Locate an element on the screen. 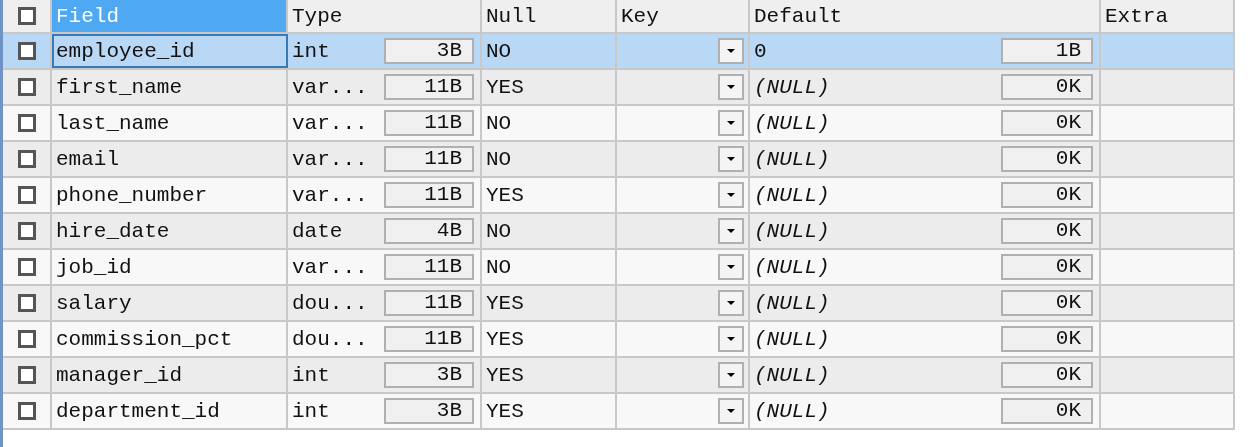  field-name: email is located at coordinates (87, 159).